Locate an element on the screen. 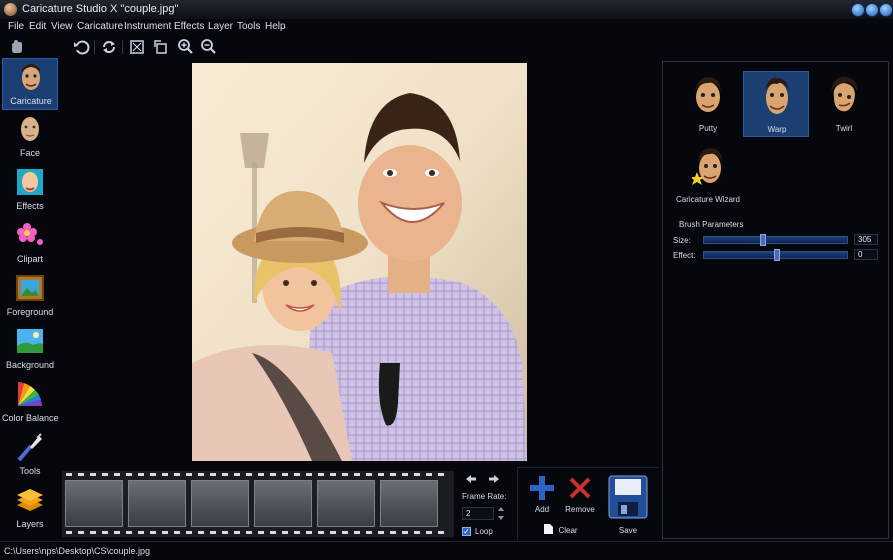 The width and height of the screenshot is (893, 560). tool-putty: Putty is located at coordinates (708, 104).